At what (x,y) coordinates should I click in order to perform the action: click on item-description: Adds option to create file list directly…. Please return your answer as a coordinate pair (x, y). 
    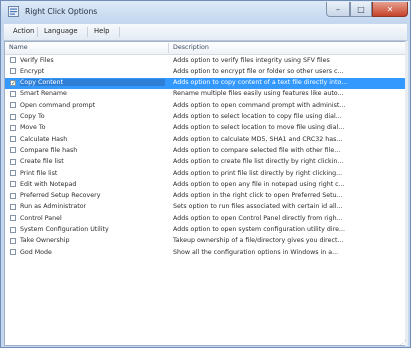
    Looking at the image, I should click on (258, 162).